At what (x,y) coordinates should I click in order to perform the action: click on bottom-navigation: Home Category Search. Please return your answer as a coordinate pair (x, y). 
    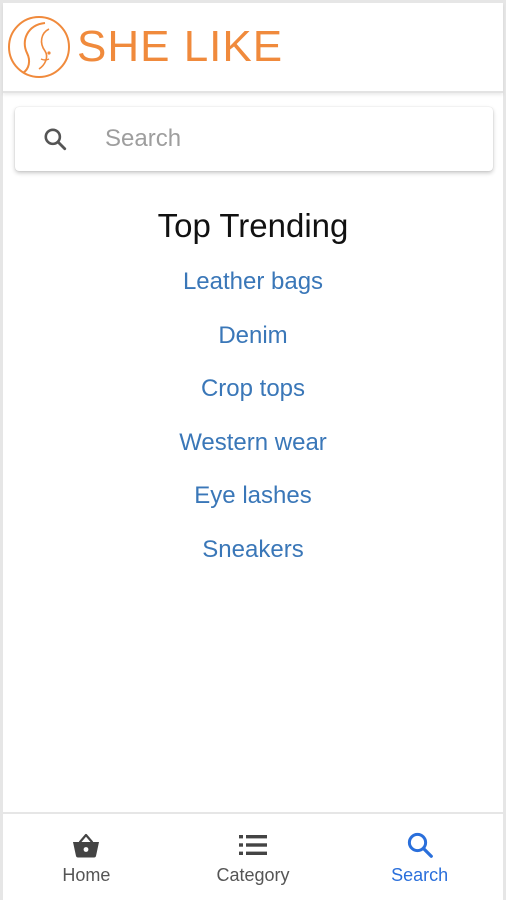
    Looking at the image, I should click on (253, 856).